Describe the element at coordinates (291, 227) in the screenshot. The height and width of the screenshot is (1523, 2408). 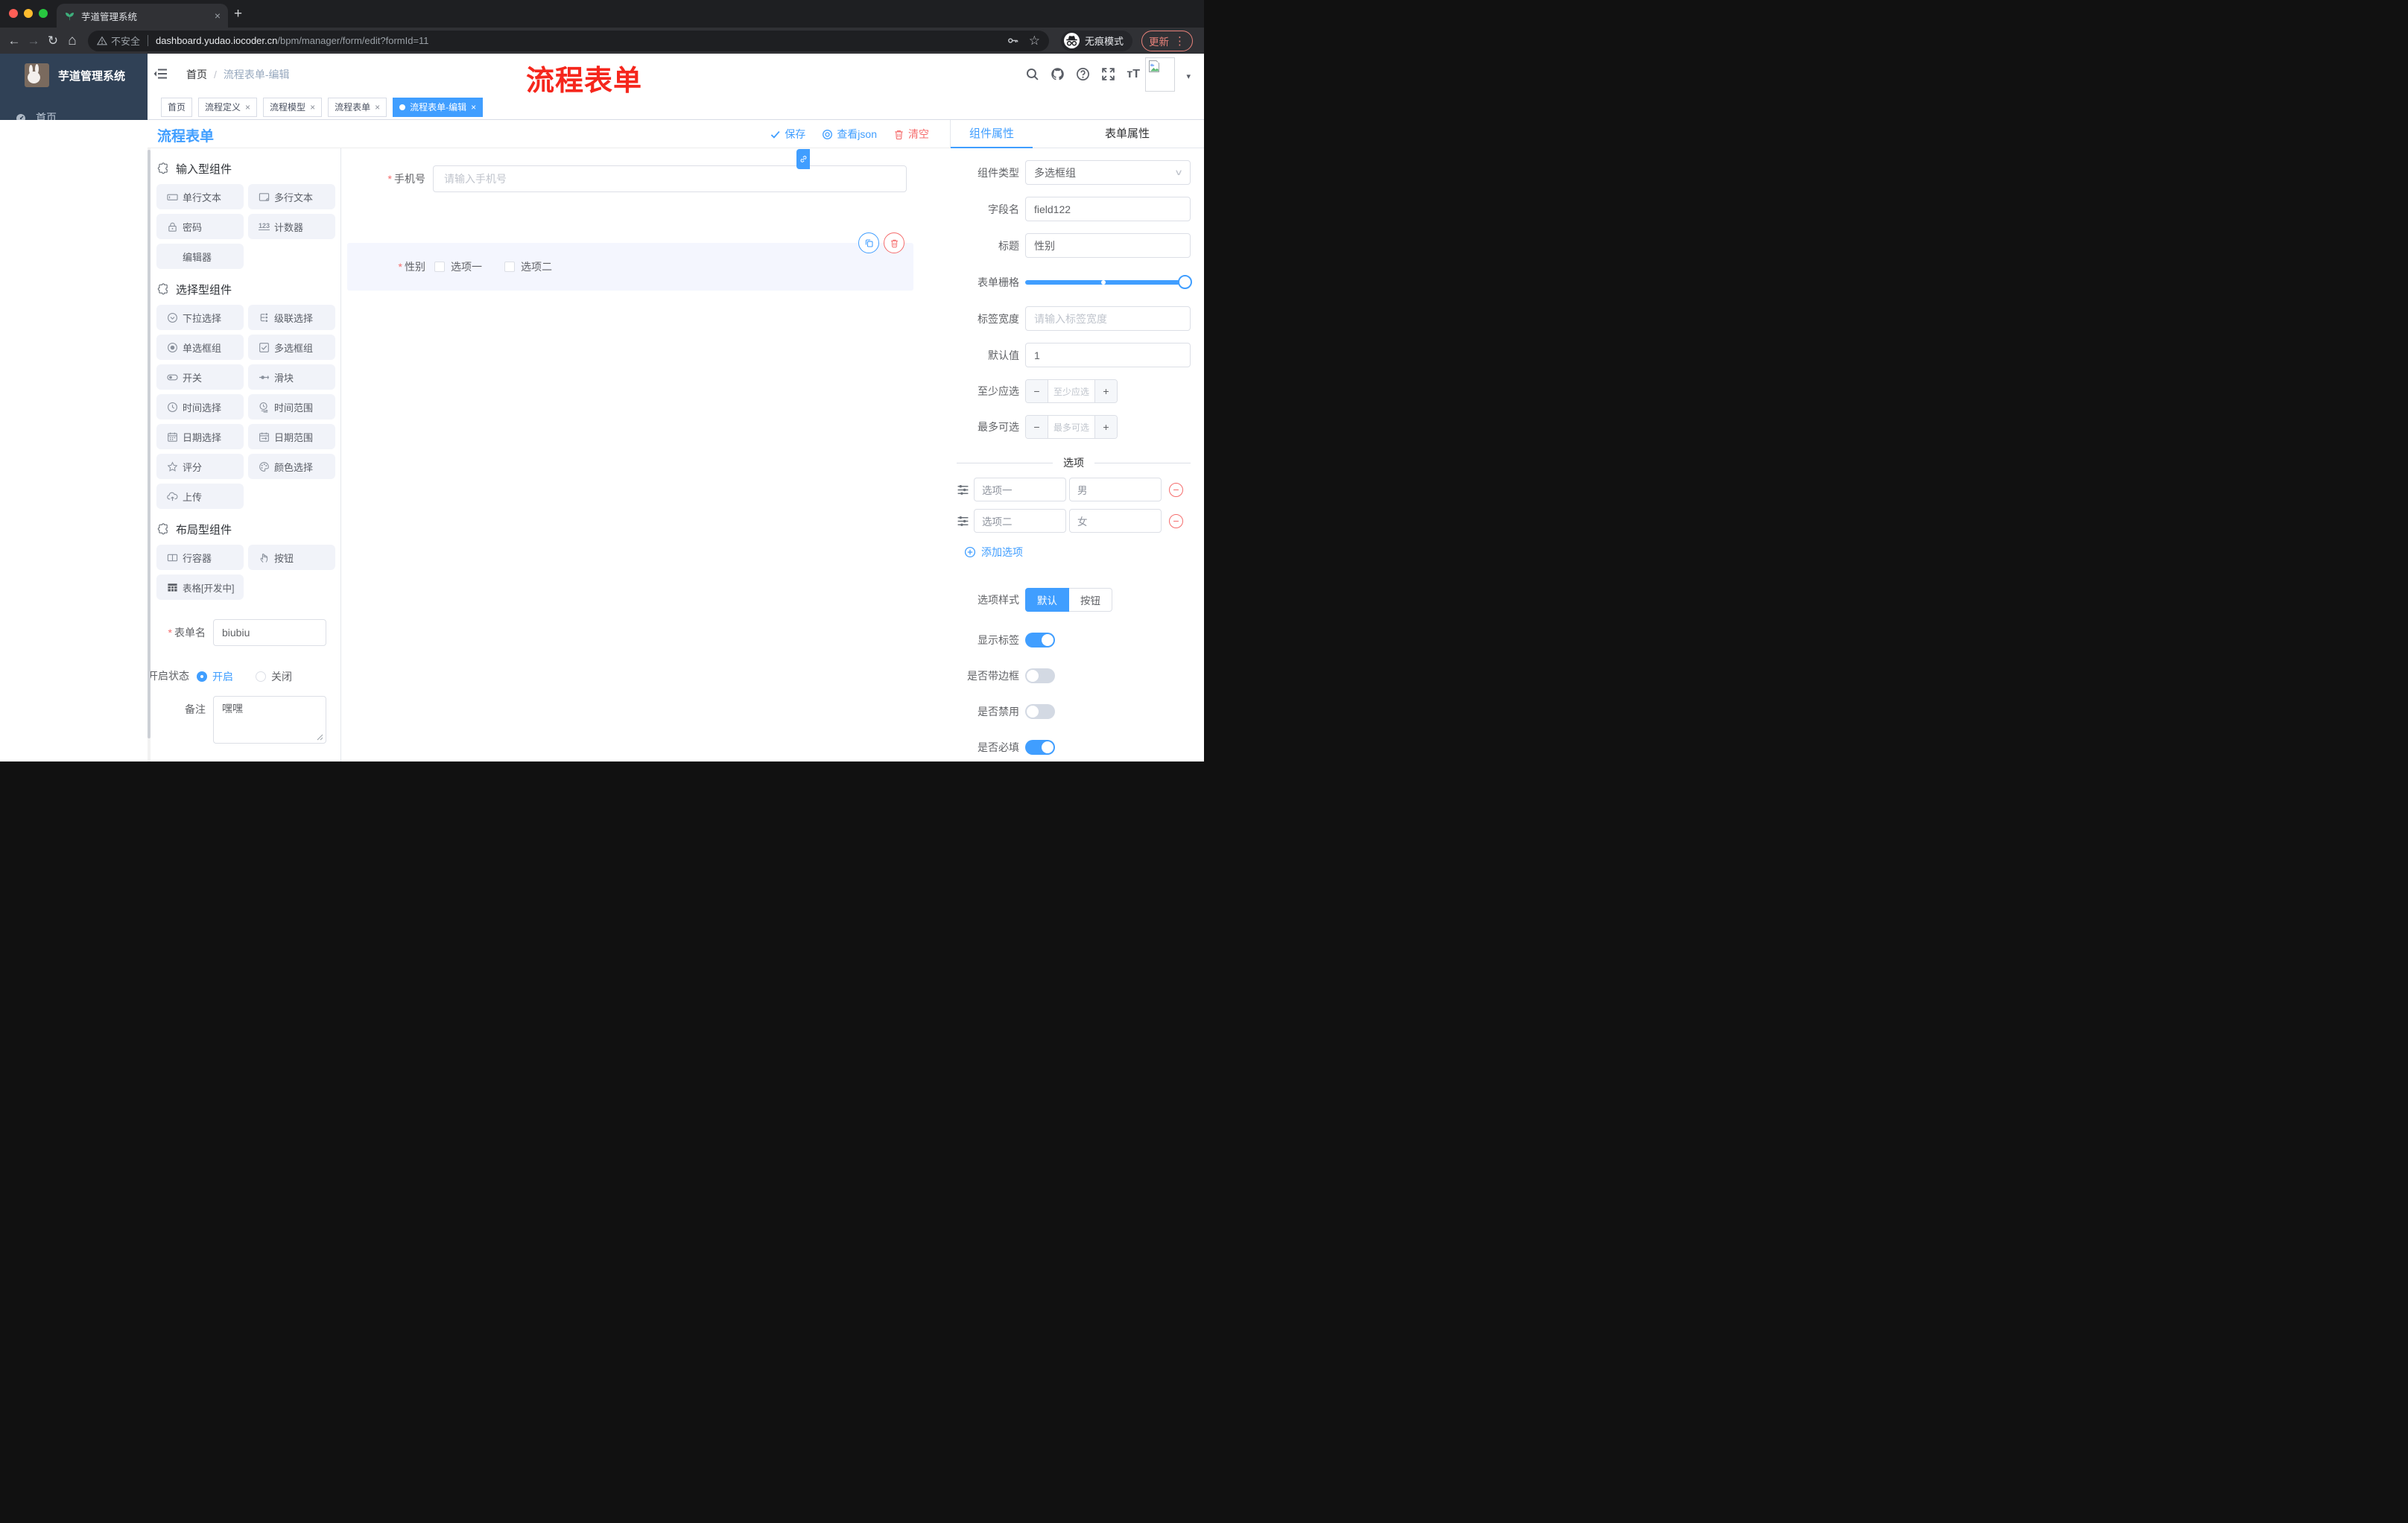
I see `chip-counter: 123 计数器` at that location.